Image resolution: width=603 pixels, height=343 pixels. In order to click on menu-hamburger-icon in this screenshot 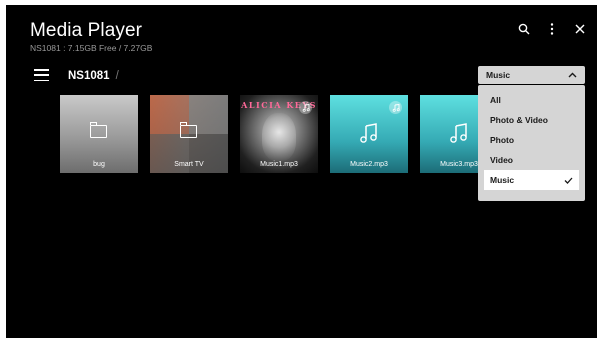, I will do `click(41, 75)`.